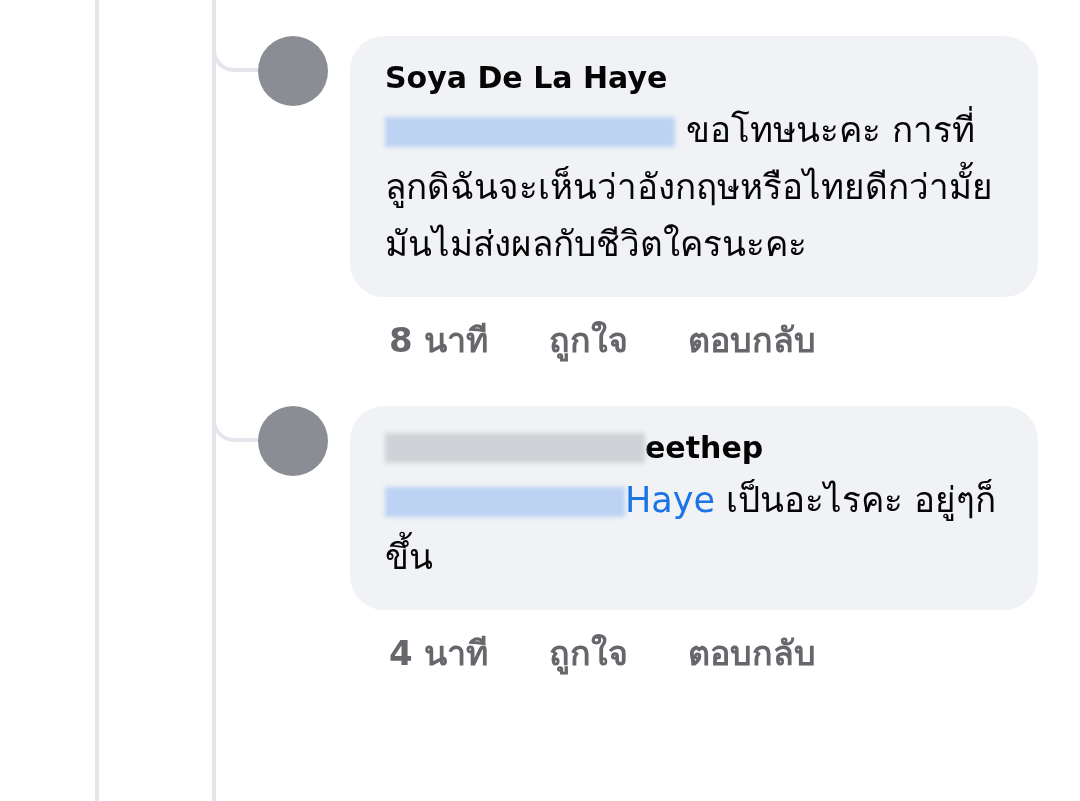  What do you see at coordinates (670, 500) in the screenshot?
I see `mention-link: Haye` at bounding box center [670, 500].